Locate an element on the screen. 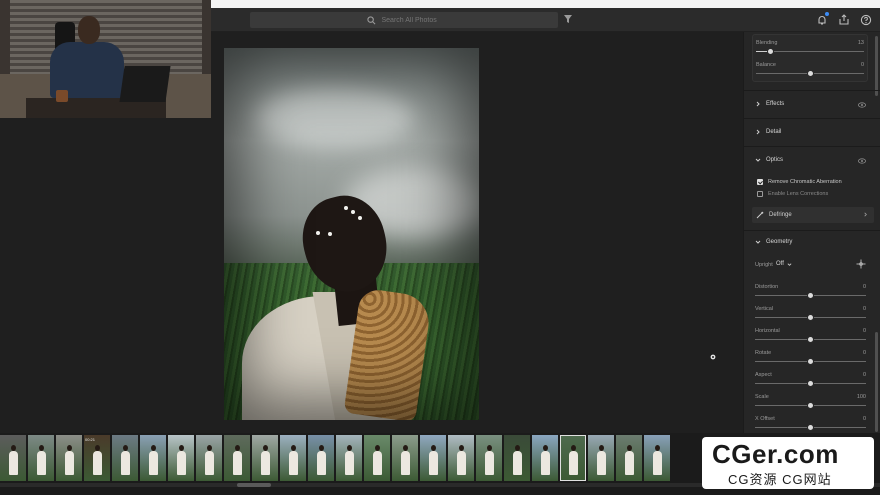  geometry-slider-value: 100 is located at coordinates (861, 397).